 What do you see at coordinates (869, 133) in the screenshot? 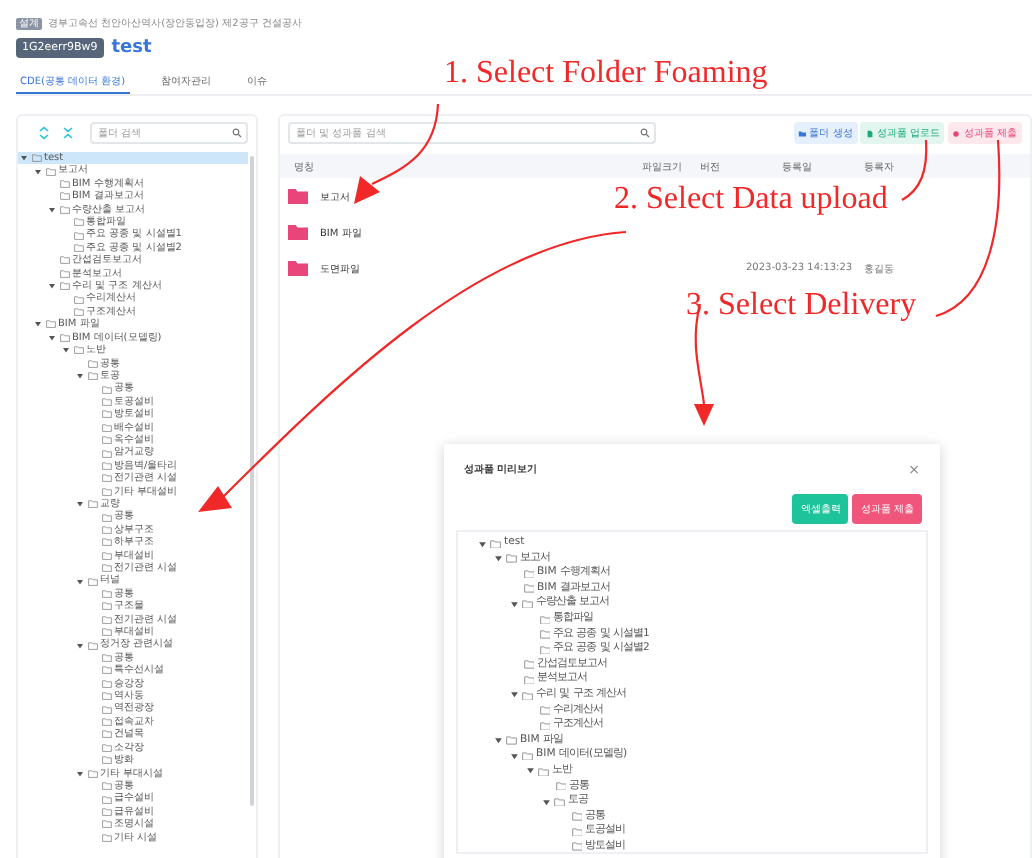
I see `file-icon` at bounding box center [869, 133].